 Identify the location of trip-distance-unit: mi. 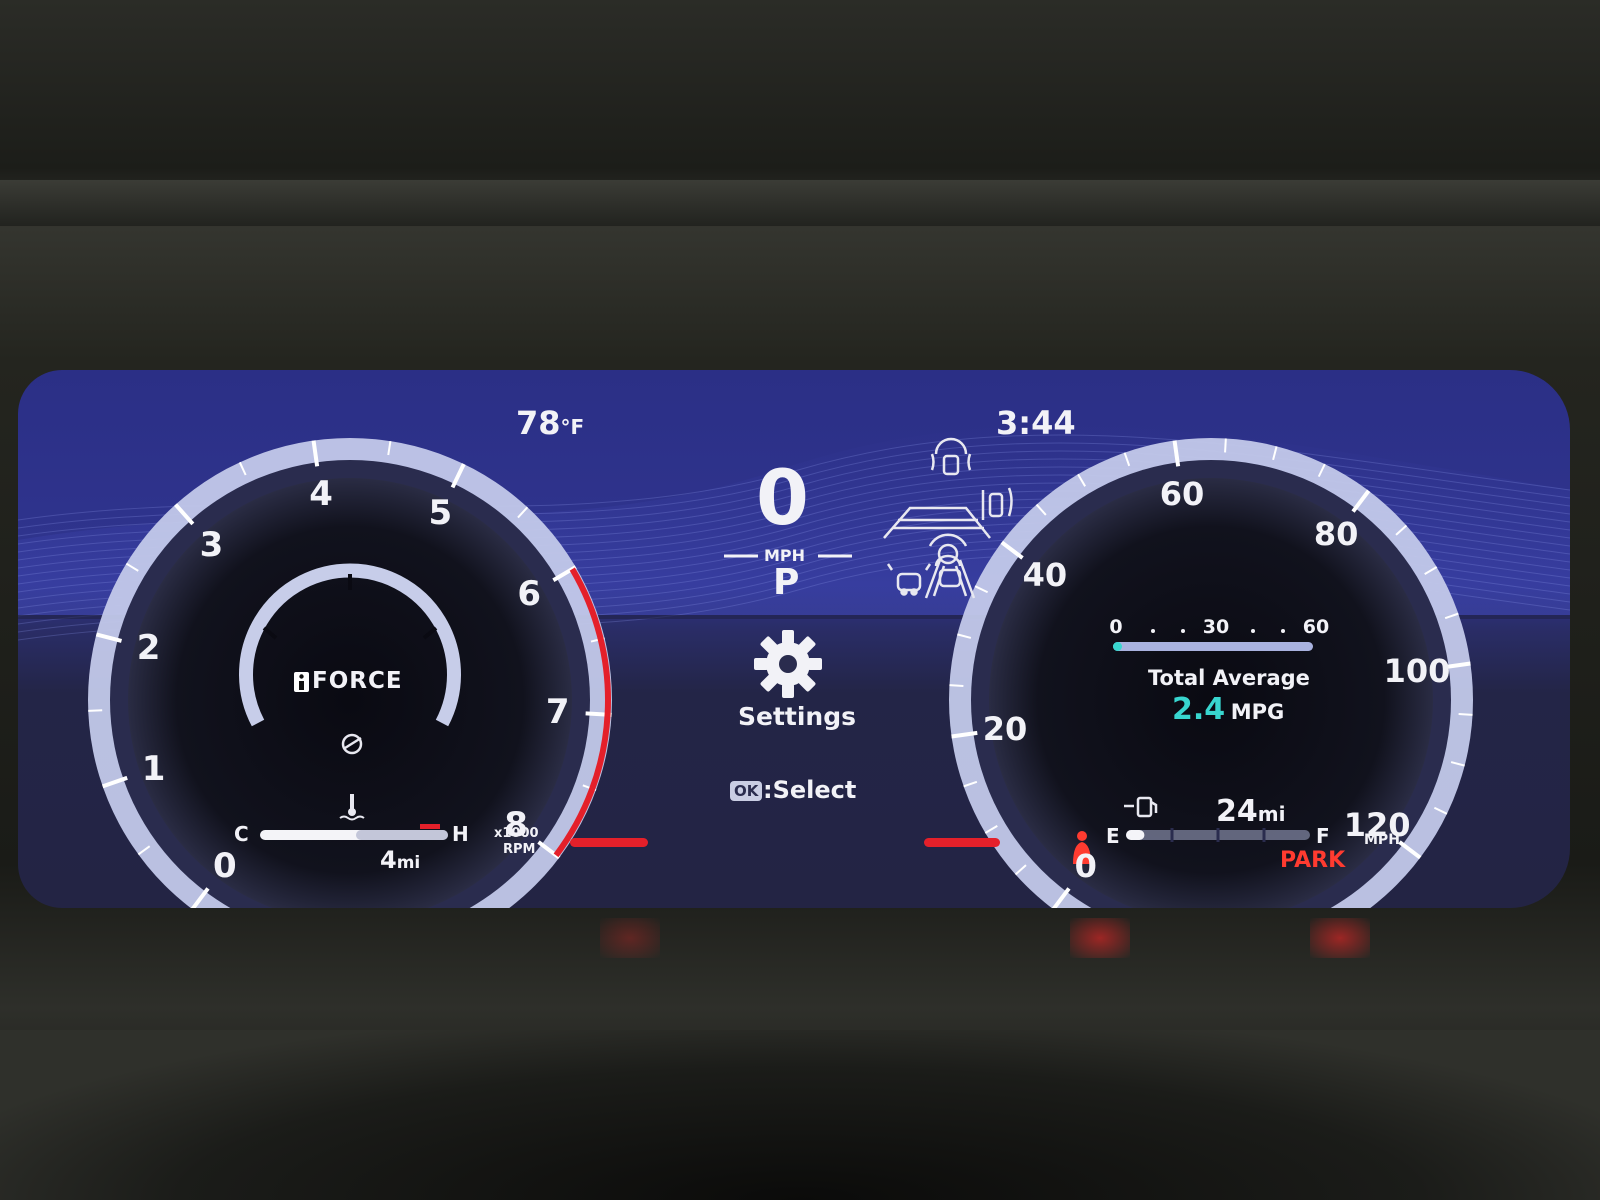
(408, 863).